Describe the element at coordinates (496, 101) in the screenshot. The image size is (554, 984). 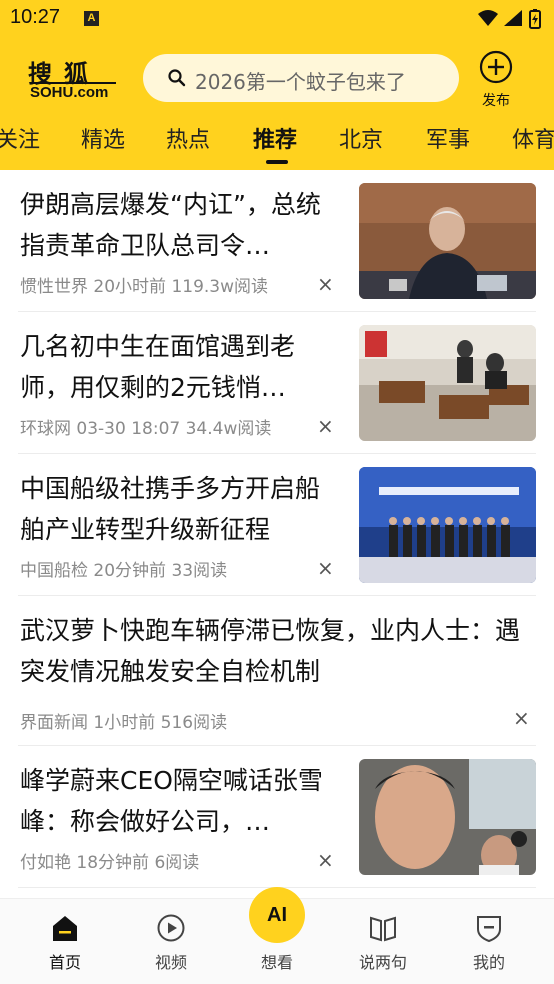
I see `publish-label: 发布` at that location.